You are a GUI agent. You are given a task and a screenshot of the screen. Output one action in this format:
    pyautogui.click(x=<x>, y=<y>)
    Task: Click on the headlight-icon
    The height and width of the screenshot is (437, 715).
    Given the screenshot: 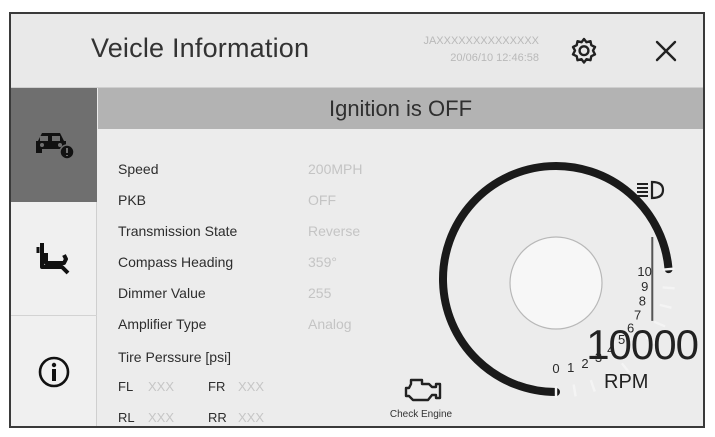 What is the action you would take?
    pyautogui.click(x=651, y=190)
    